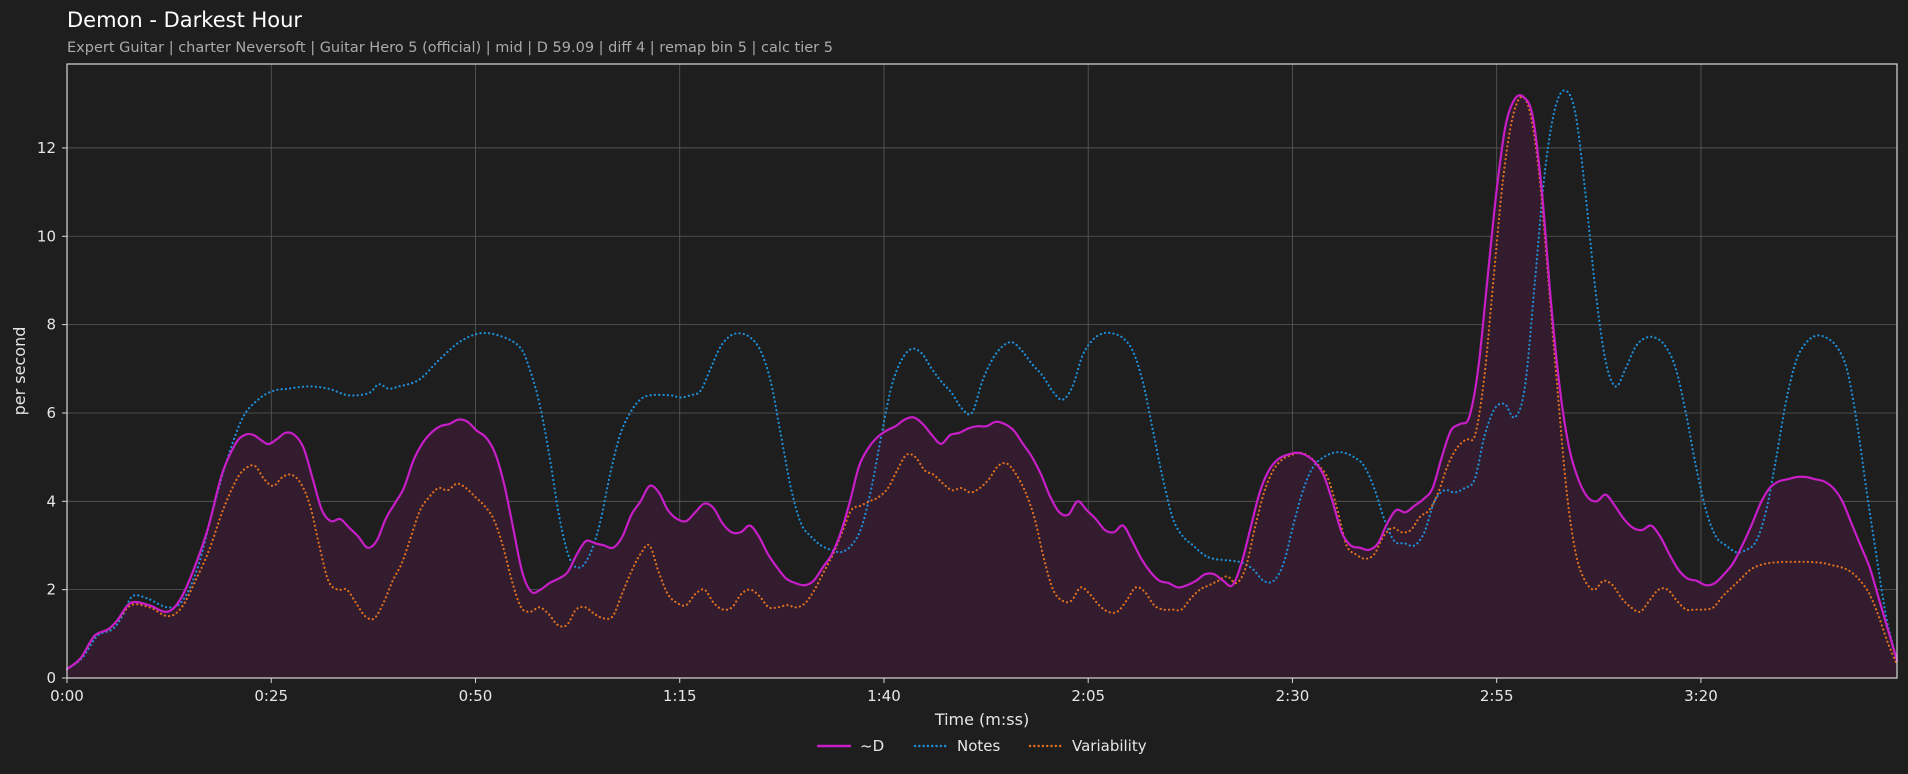  Describe the element at coordinates (51, 501) in the screenshot. I see `y-tick-label: 4` at that location.